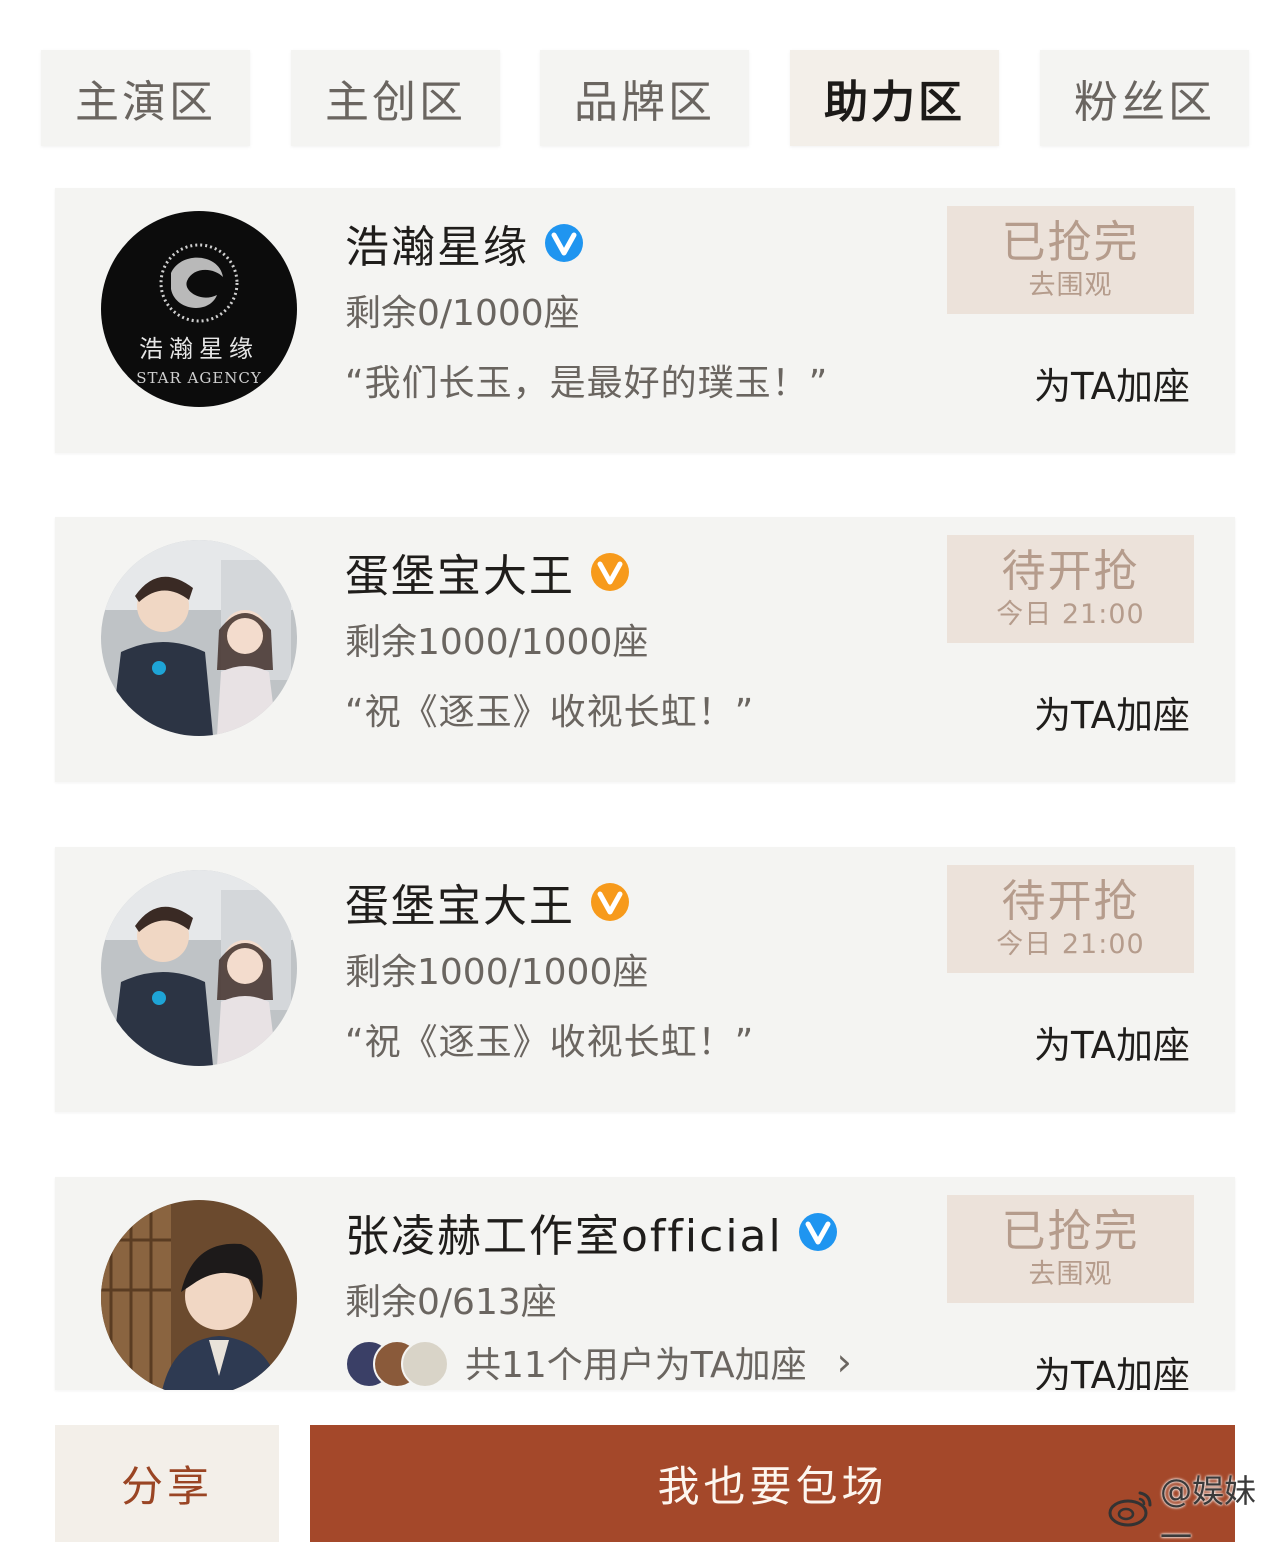  What do you see at coordinates (199, 378) in the screenshot?
I see `avatar-caption-en: STAR AGENCY` at bounding box center [199, 378].